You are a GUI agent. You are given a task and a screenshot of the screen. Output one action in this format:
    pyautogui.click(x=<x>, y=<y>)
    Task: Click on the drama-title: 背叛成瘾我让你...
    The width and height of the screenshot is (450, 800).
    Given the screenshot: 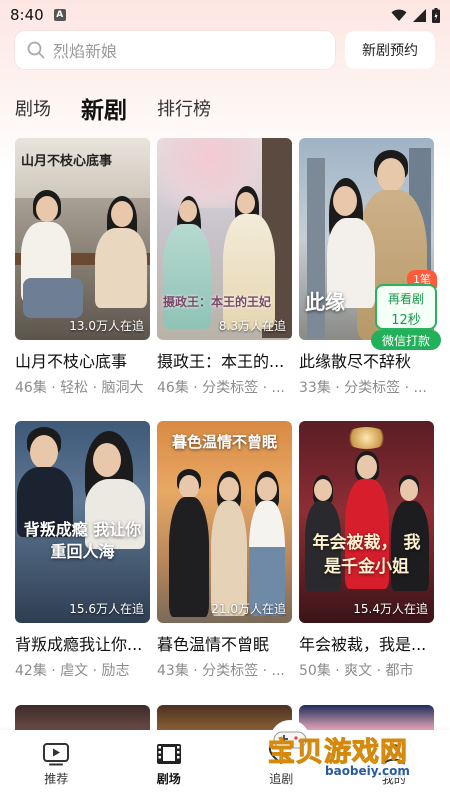 What is the action you would take?
    pyautogui.click(x=82, y=643)
    